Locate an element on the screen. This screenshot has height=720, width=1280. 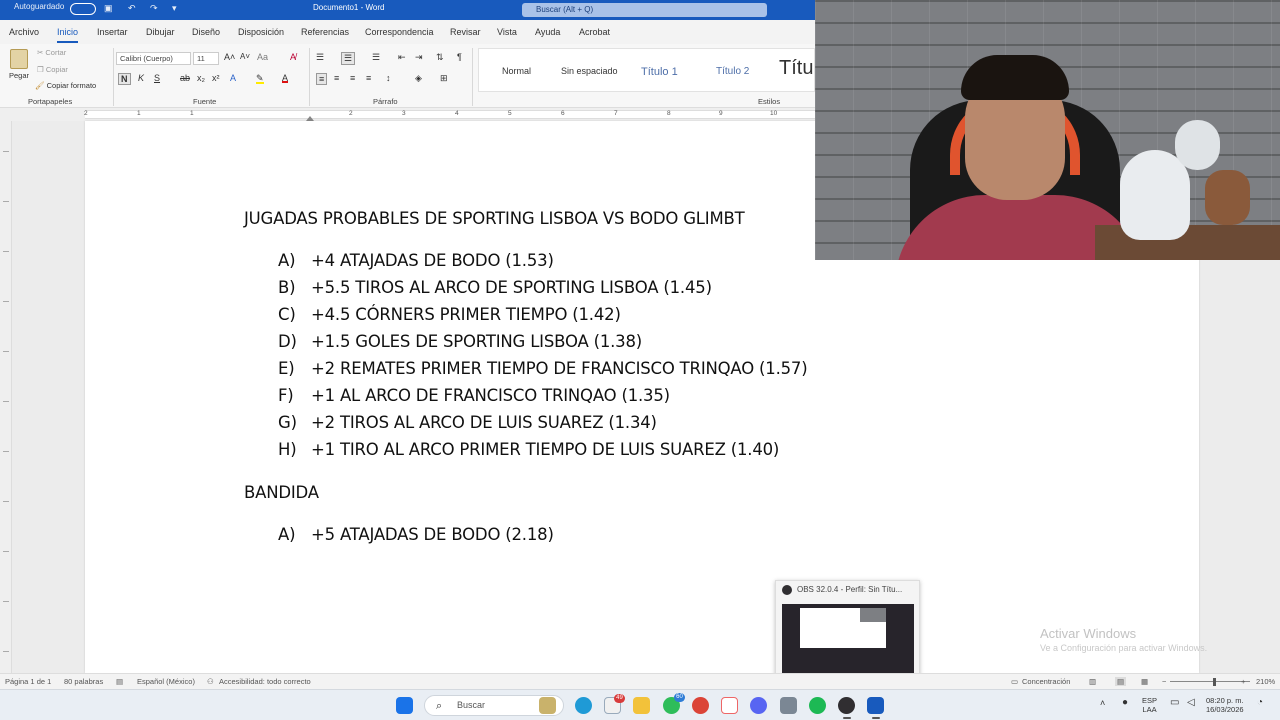
tab-referencias: Referencias is located at coordinates (325, 32).